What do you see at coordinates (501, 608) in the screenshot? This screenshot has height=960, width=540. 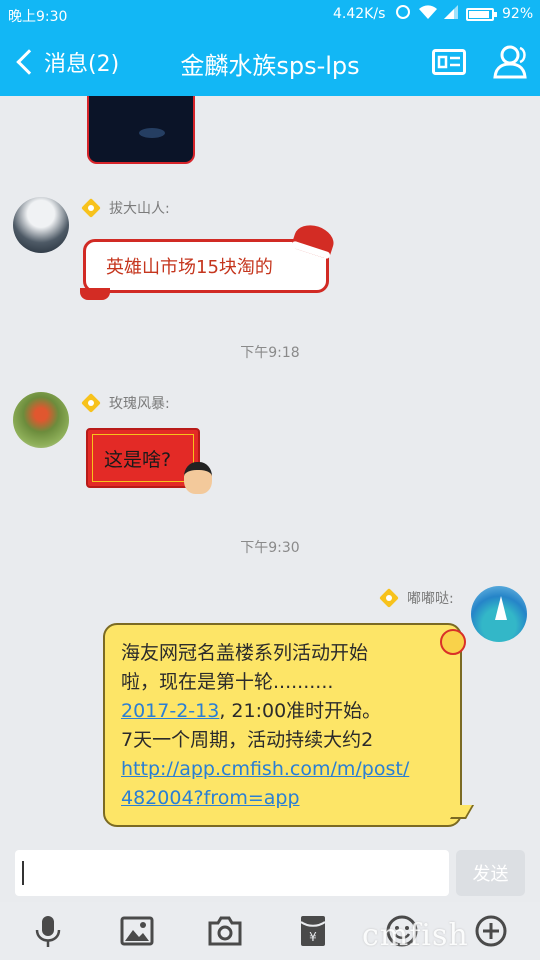 I see `sailboat-image` at bounding box center [501, 608].